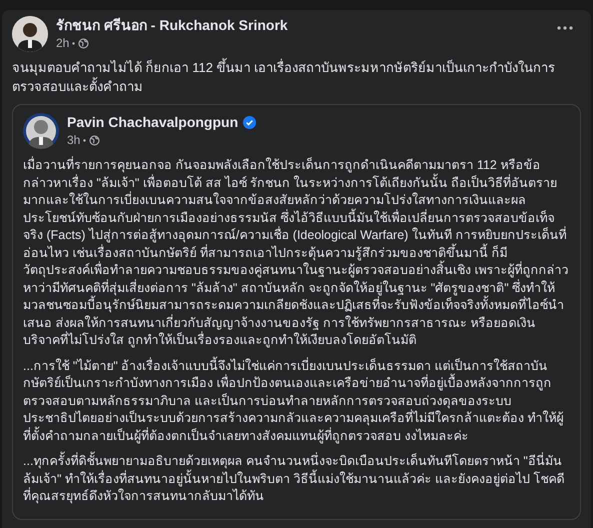 Image resolution: width=593 pixels, height=528 pixels. I want to click on post-paragraph: ...ทุกครั้งที่ดิชั้นพยายามอธิบายด้วยเหตุผล คนจำนวนหนึ่งจะบิดเบือนประเด็นทันทีโดยตราหน้า "อีนี่มันล้มเจ้า" ทำให้เรื่องที่สนทนาอยู่นั้นหายไปในพริบตา วิธีนี้แม่งใช้มานานแล้วค่ะ และยังคงอยู่ต่อไป โชคดีที่คุณสรยุทธ์ดึงหัวใจการสนทนากลับมาได้ทัน, so click(296, 479).